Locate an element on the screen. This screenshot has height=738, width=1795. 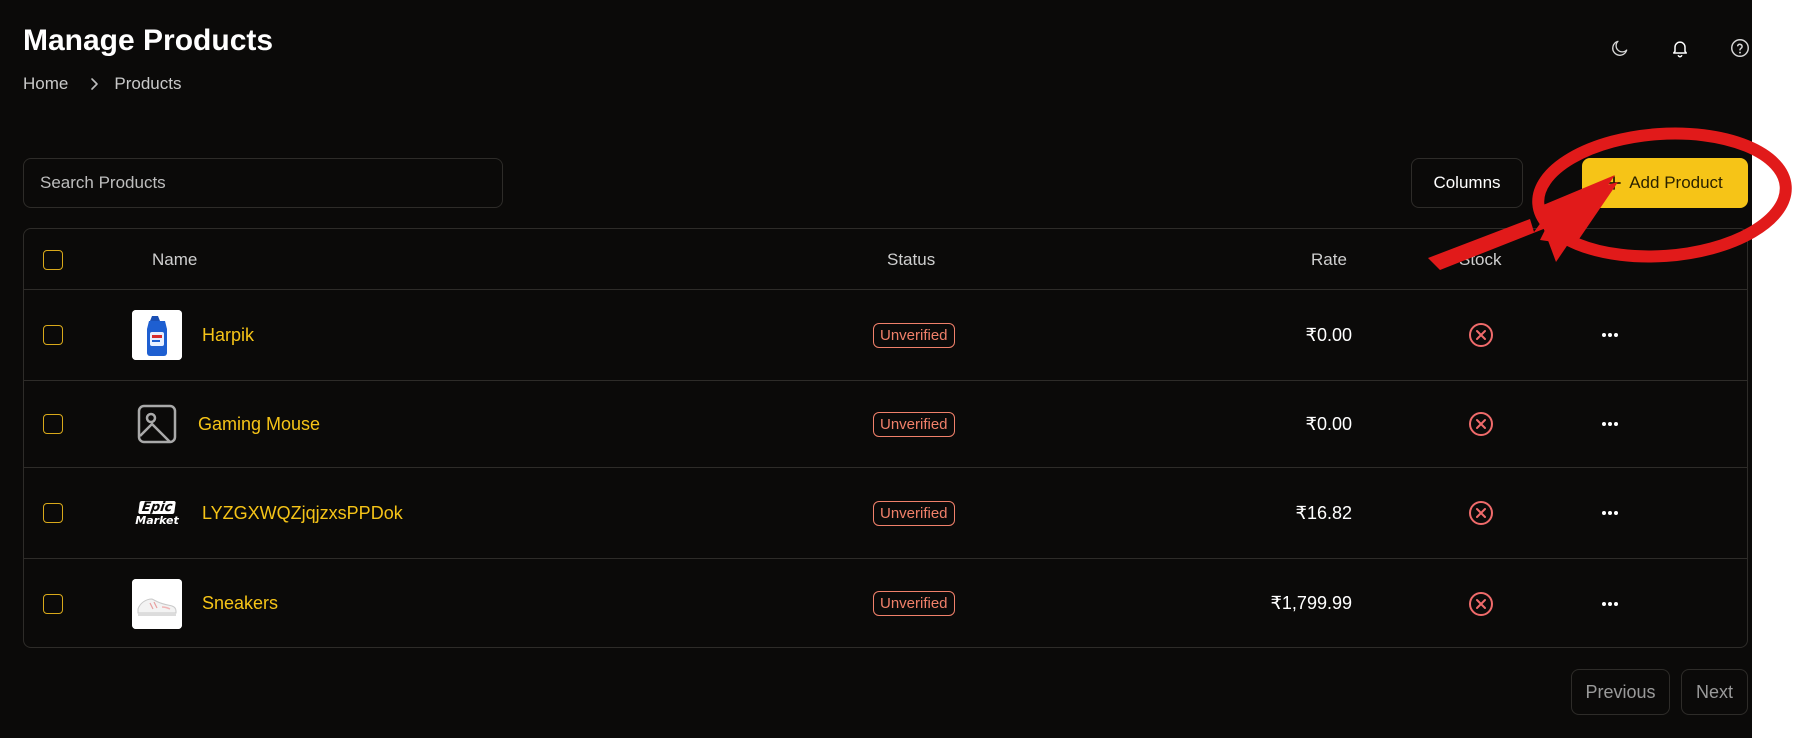
header-stock: Stock is located at coordinates (1480, 259).